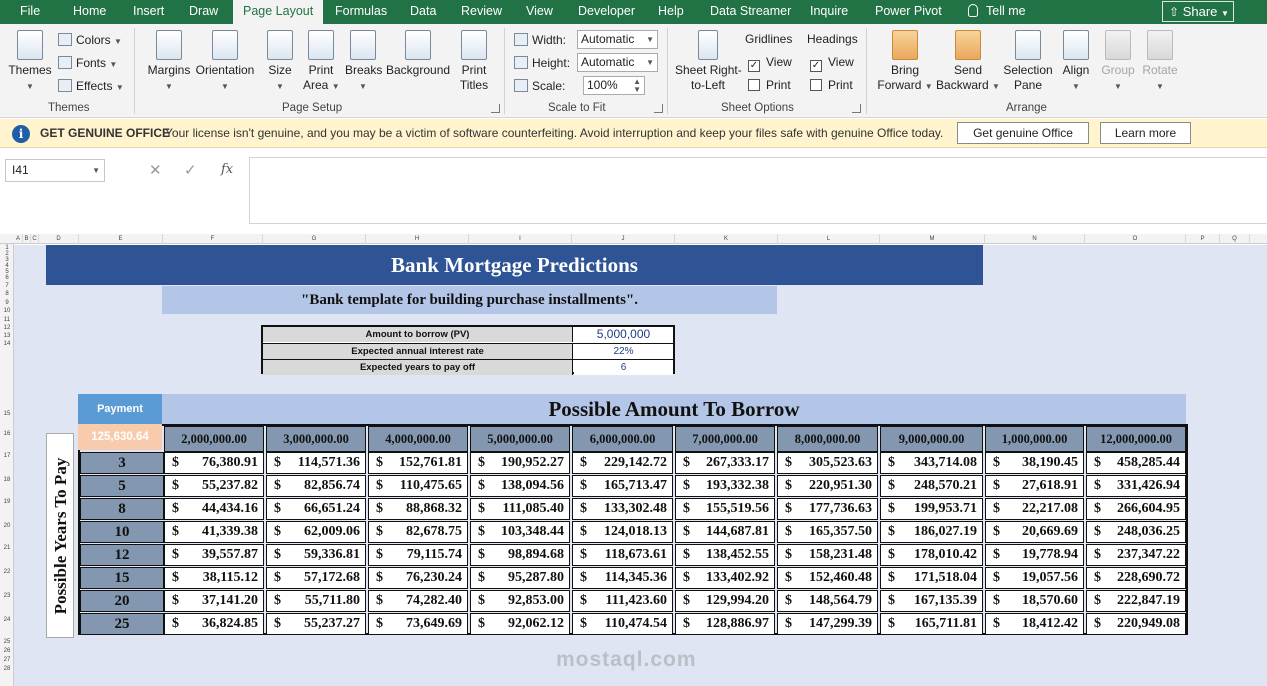  What do you see at coordinates (520, 463) in the screenshot?
I see `payment-cell: $190,952.27` at bounding box center [520, 463].